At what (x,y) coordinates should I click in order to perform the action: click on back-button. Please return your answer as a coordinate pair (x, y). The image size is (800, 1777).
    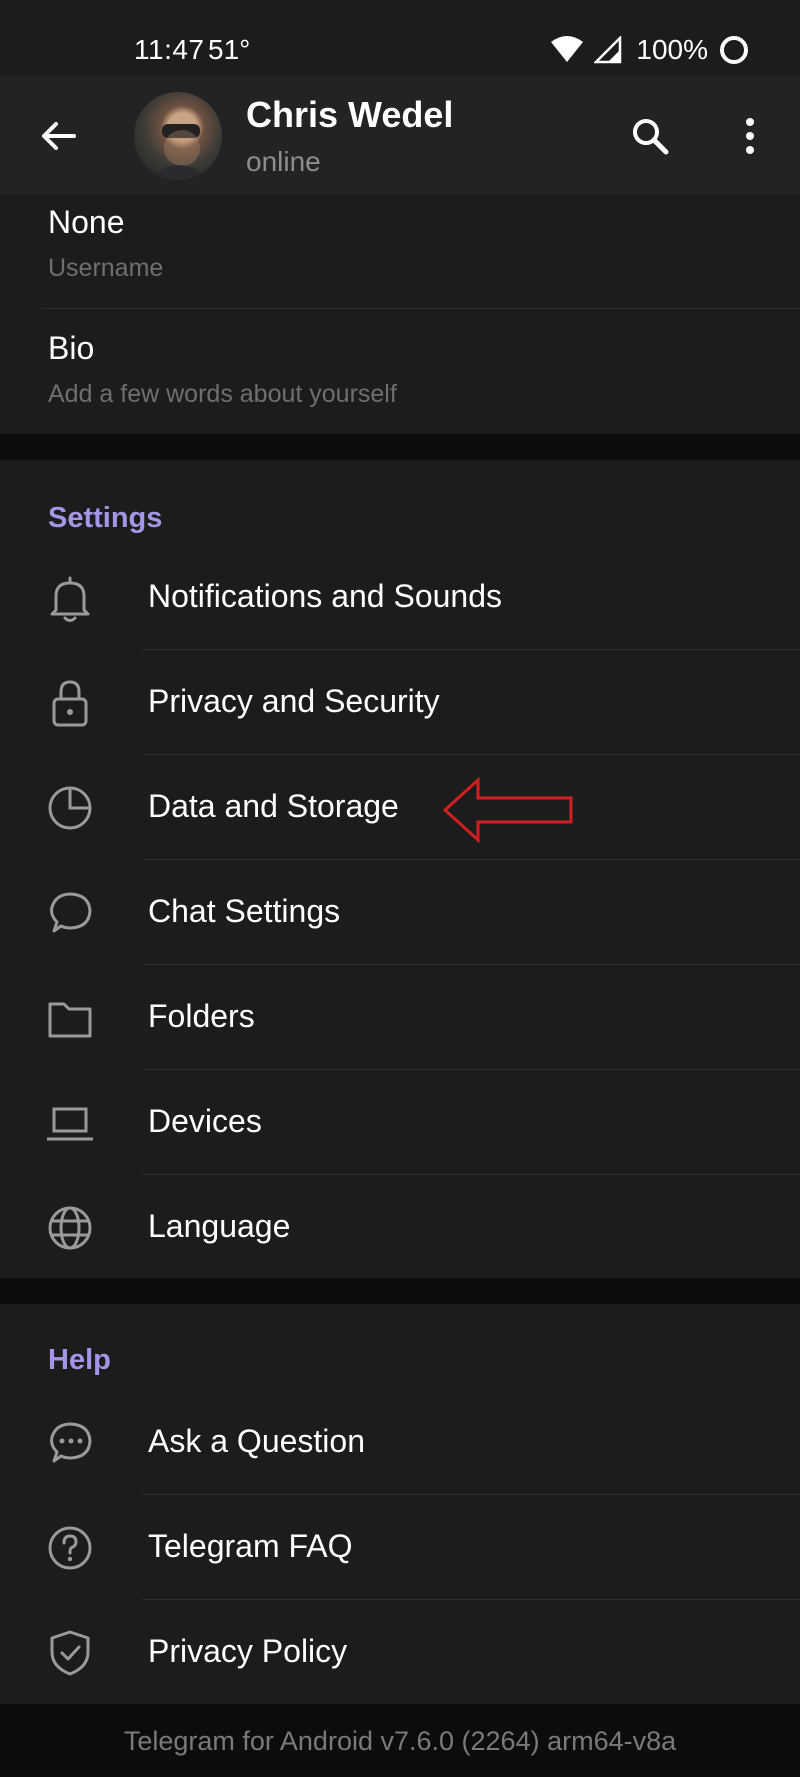
    Looking at the image, I should click on (58, 136).